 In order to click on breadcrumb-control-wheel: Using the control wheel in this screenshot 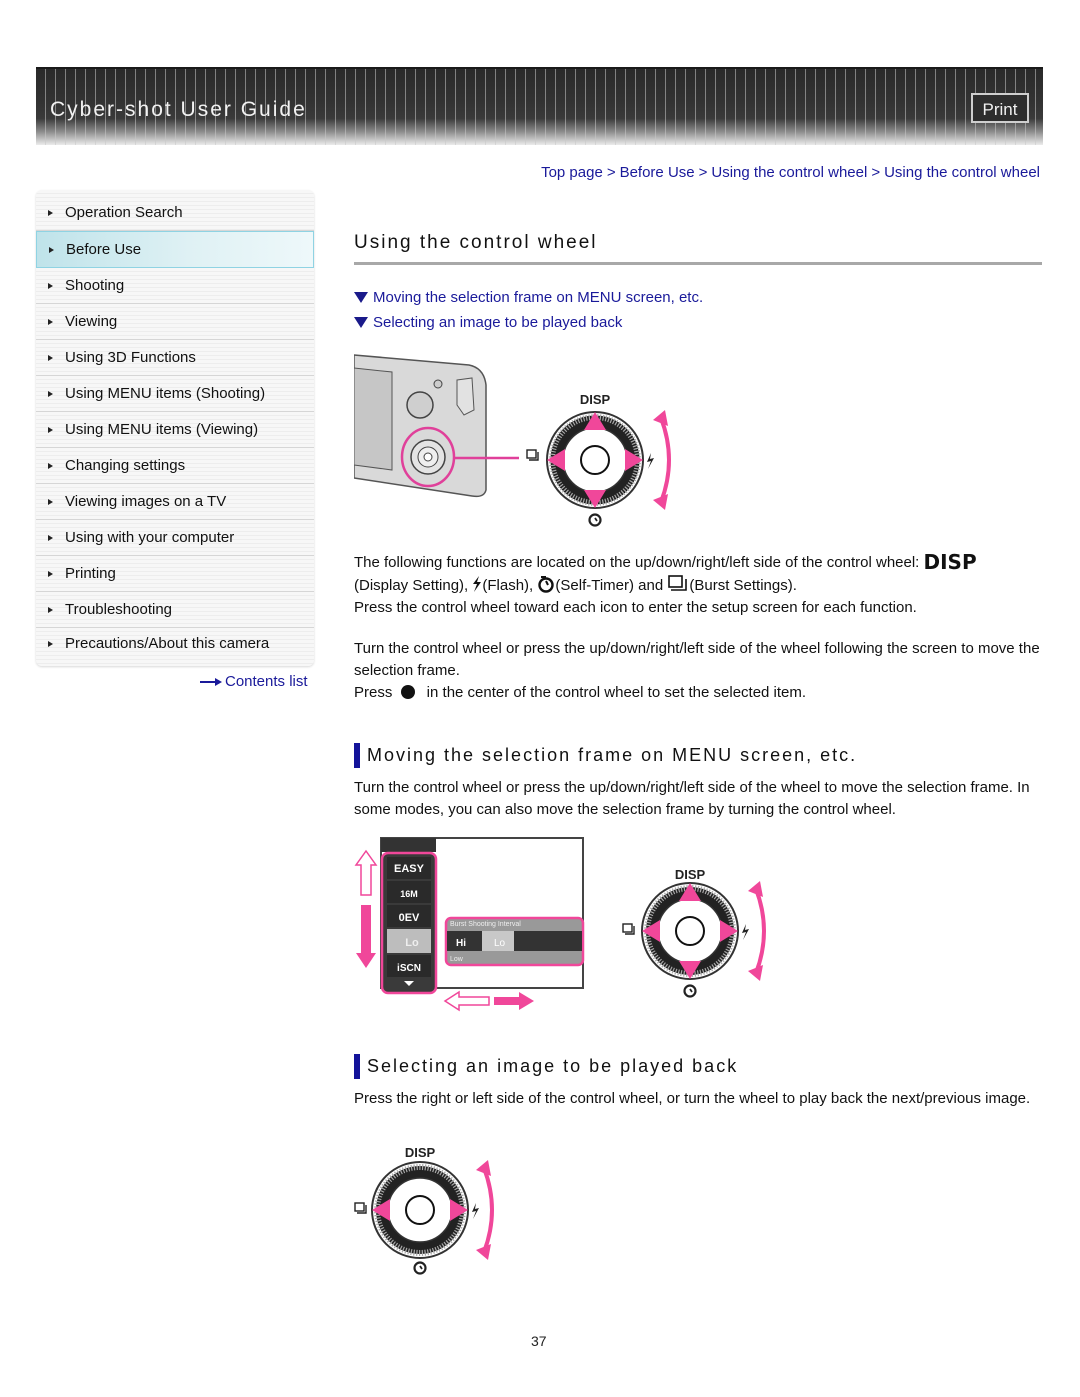, I will do `click(789, 172)`.